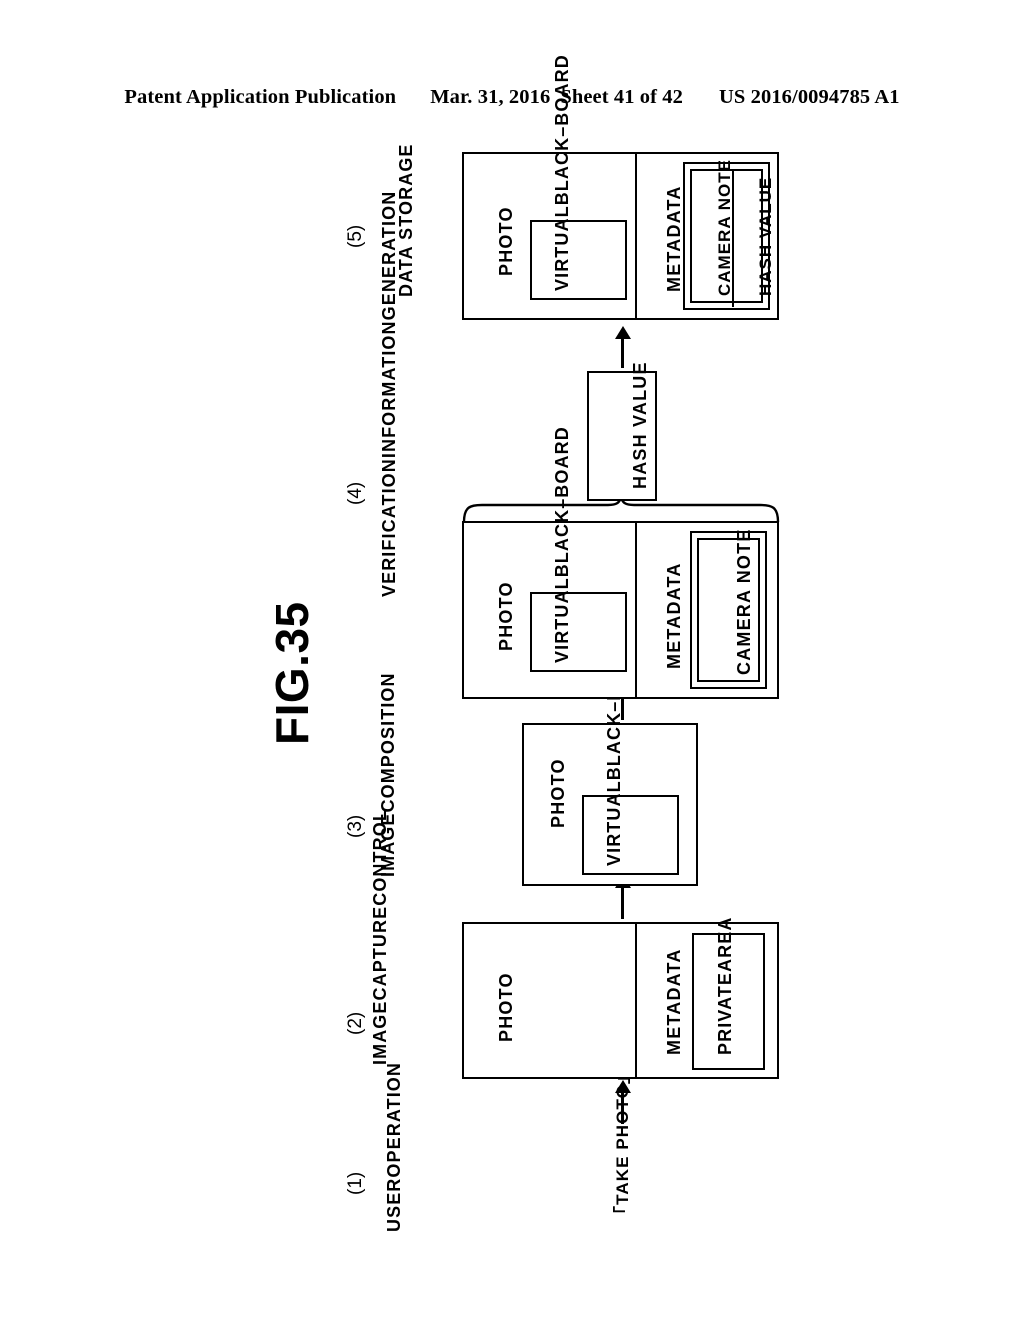 The width and height of the screenshot is (1024, 1320). What do you see at coordinates (562, 172) in the screenshot?
I see `storage-virtual-blackboard-label: VIRTUAL BLACK– BOARD` at bounding box center [562, 172].